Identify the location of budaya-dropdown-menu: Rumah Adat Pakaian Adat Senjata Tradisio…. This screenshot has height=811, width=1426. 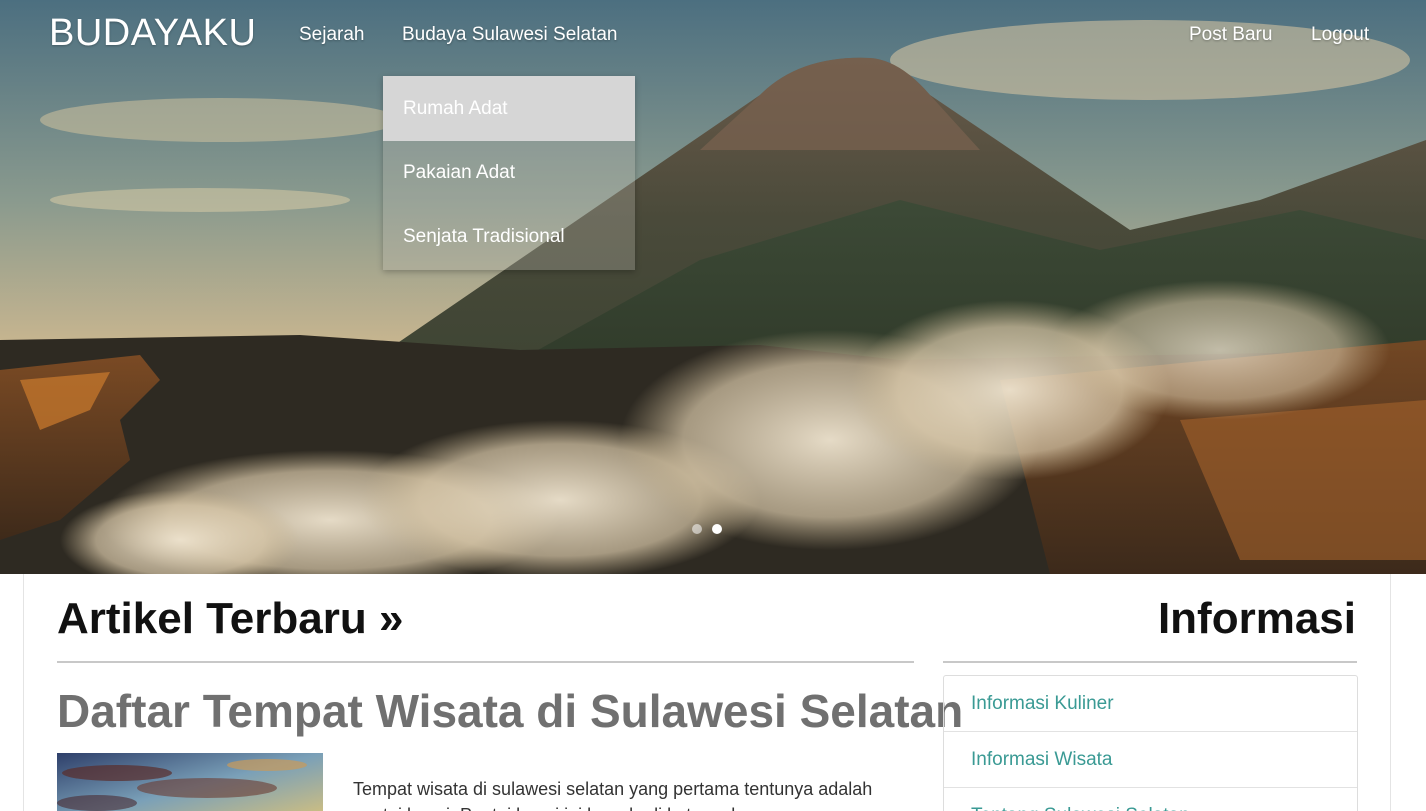
(509, 173).